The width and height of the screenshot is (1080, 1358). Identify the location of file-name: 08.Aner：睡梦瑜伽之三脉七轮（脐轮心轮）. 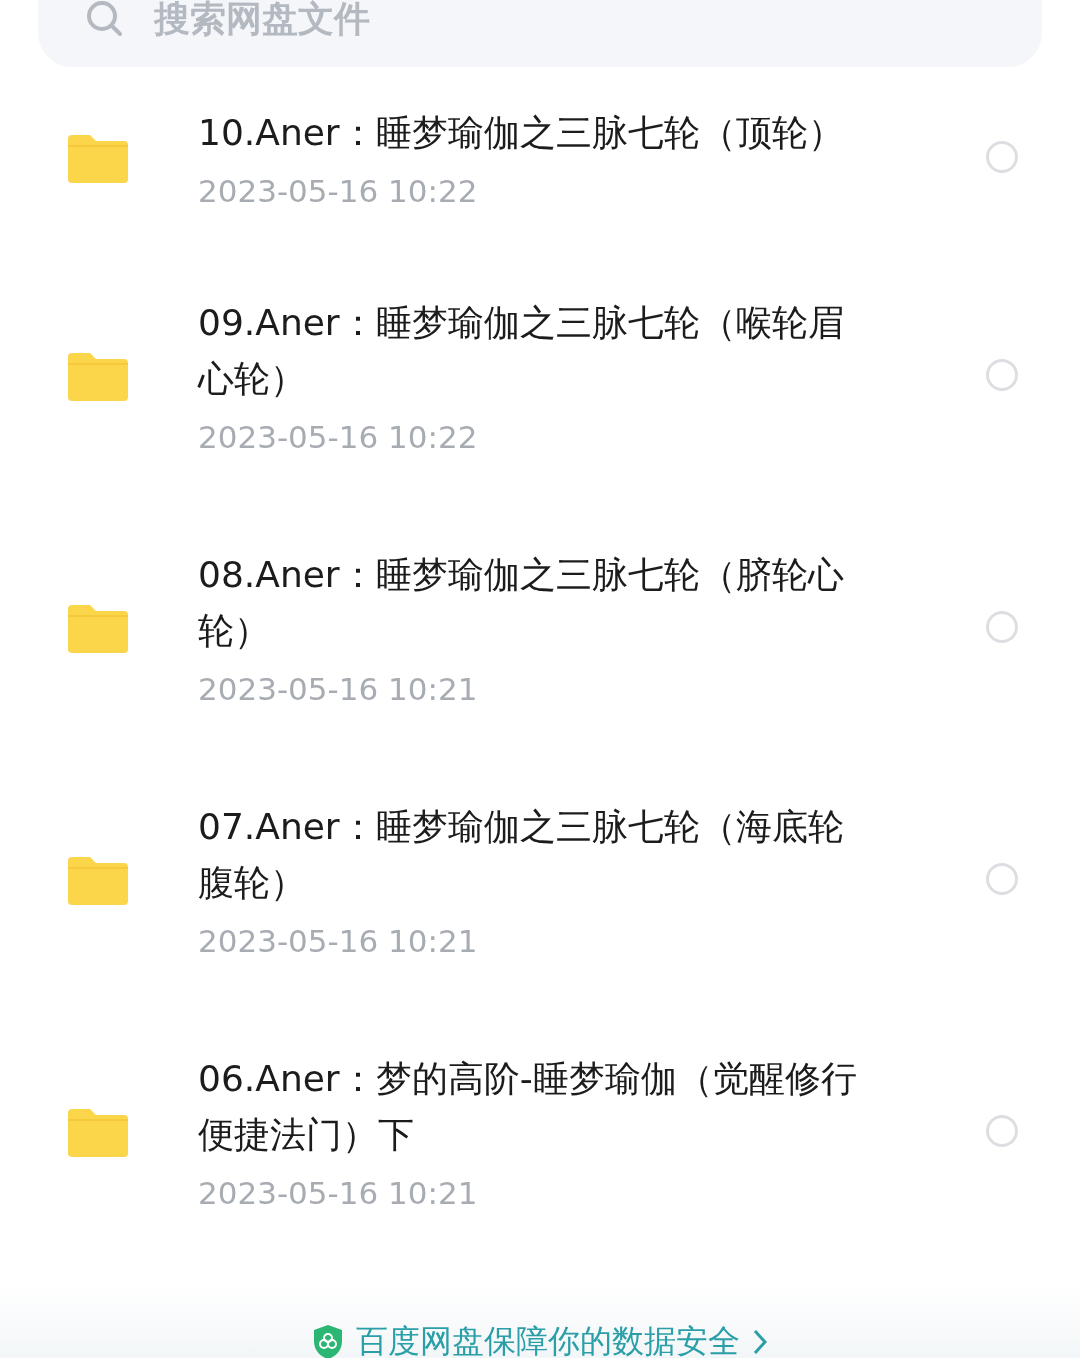
(528, 603).